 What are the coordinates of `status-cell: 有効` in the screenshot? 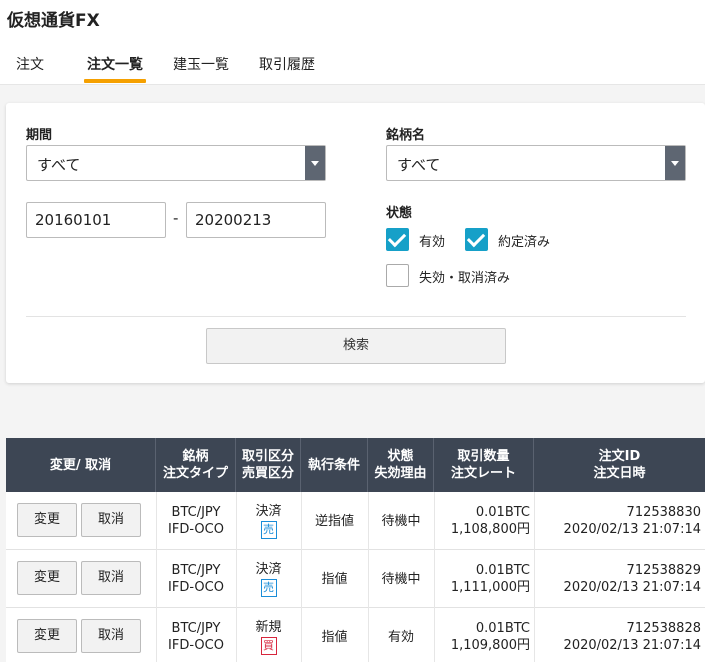 It's located at (401, 635).